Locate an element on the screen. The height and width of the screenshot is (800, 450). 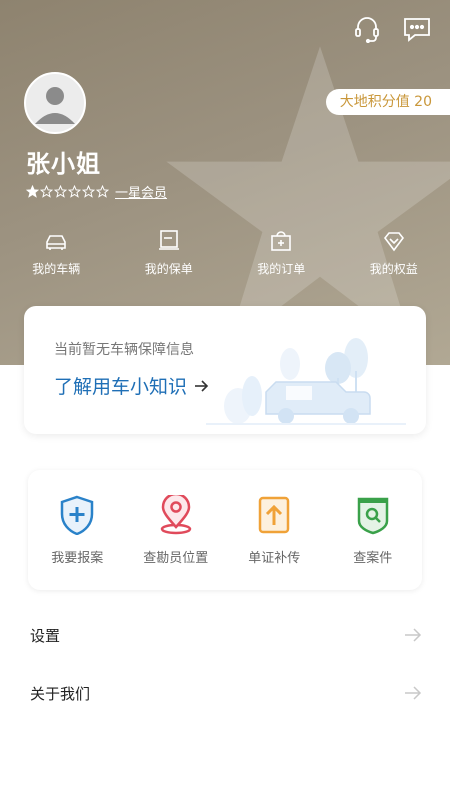
car-icon is located at coordinates (56, 242).